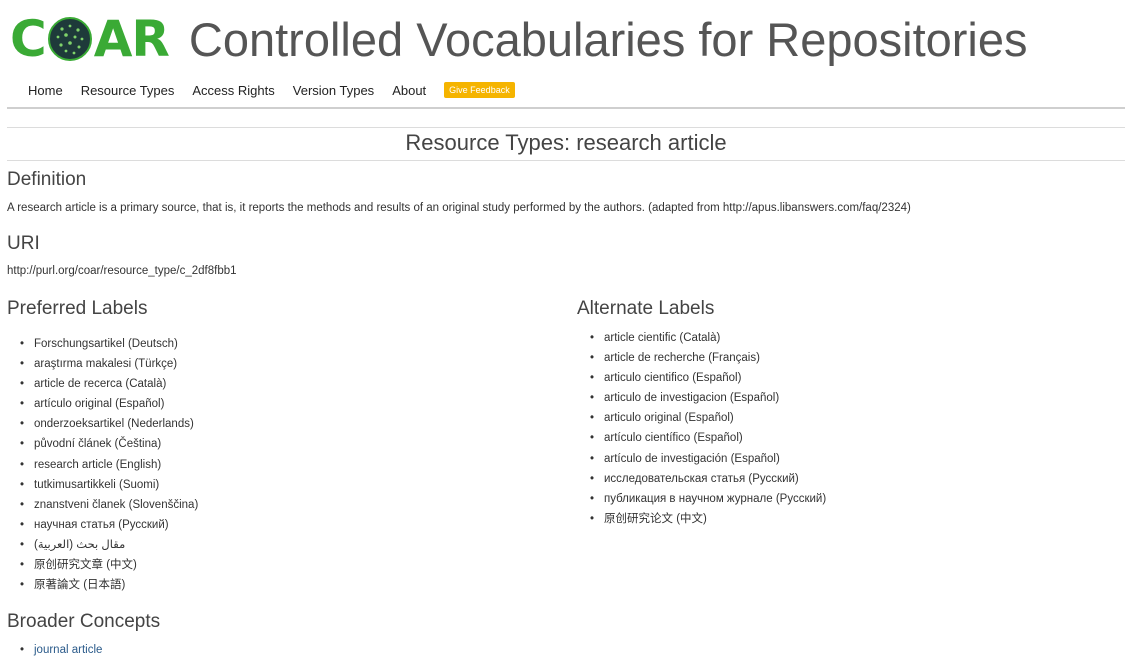 The width and height of the screenshot is (1125, 660). Describe the element at coordinates (69, 39) in the screenshot. I see `globe-icon` at that location.